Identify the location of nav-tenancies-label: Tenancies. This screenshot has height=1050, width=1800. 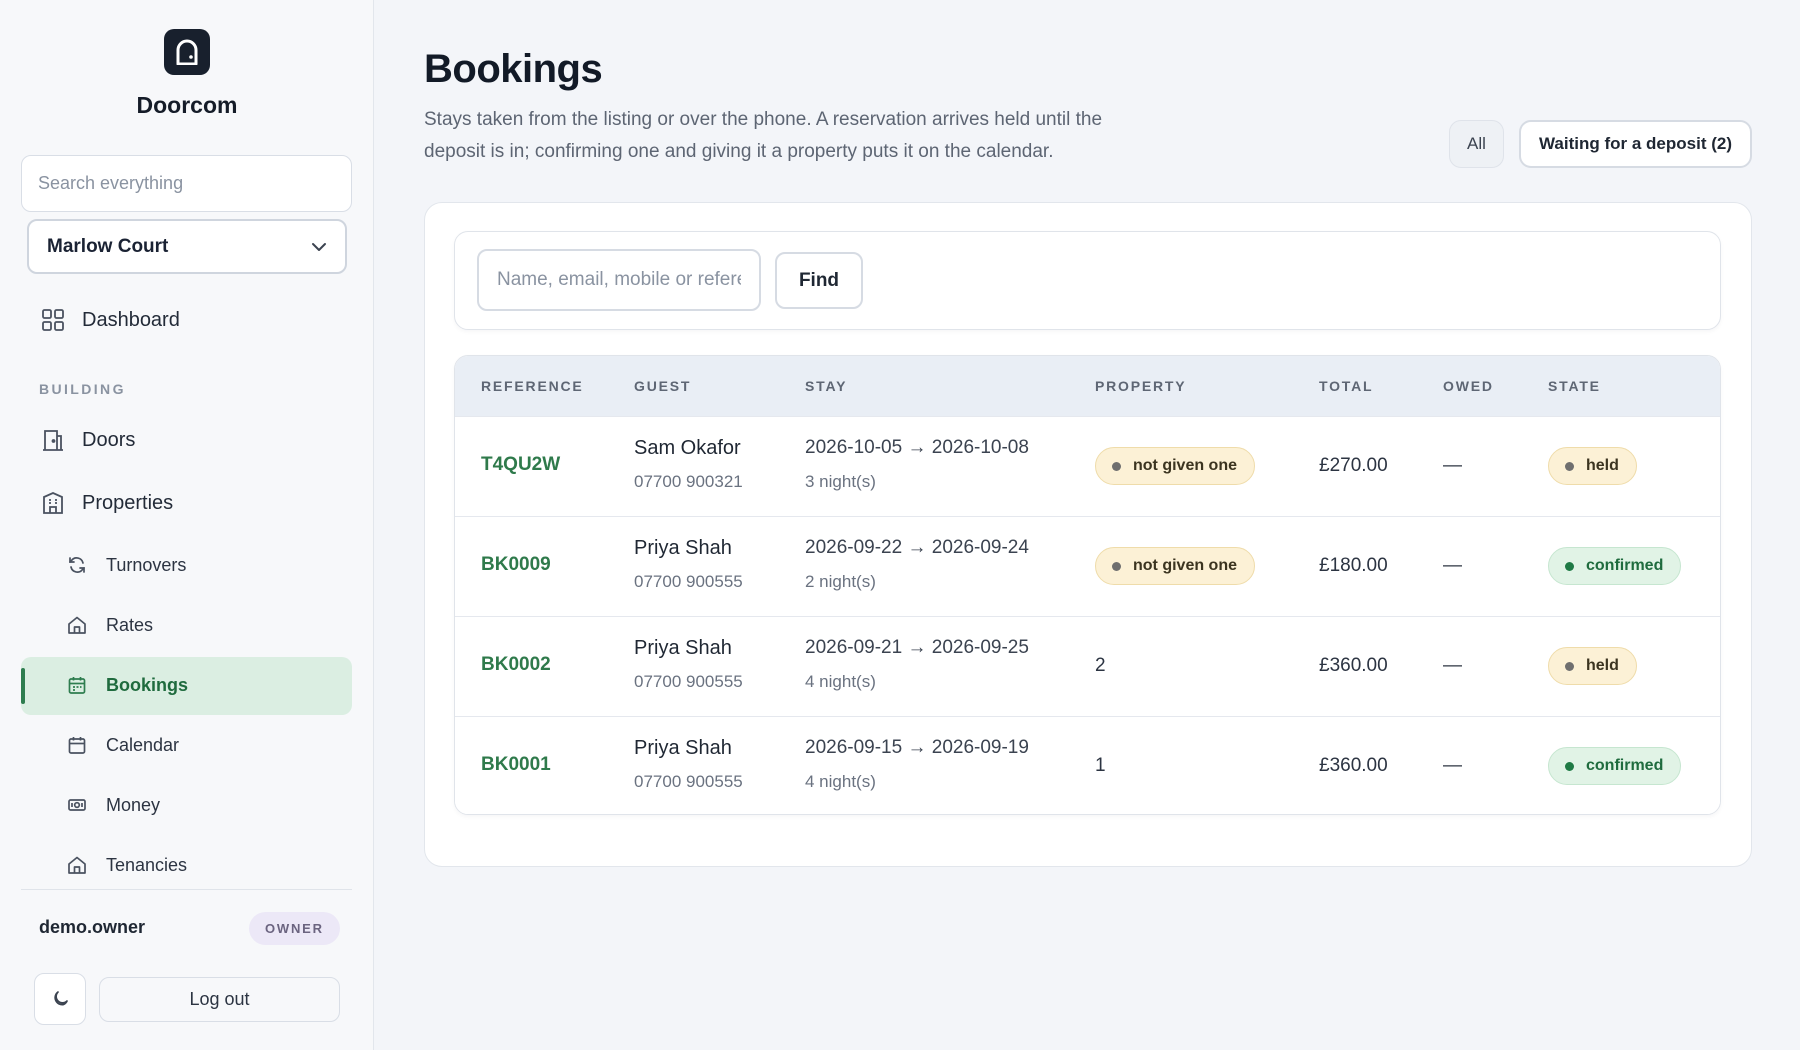
(147, 864).